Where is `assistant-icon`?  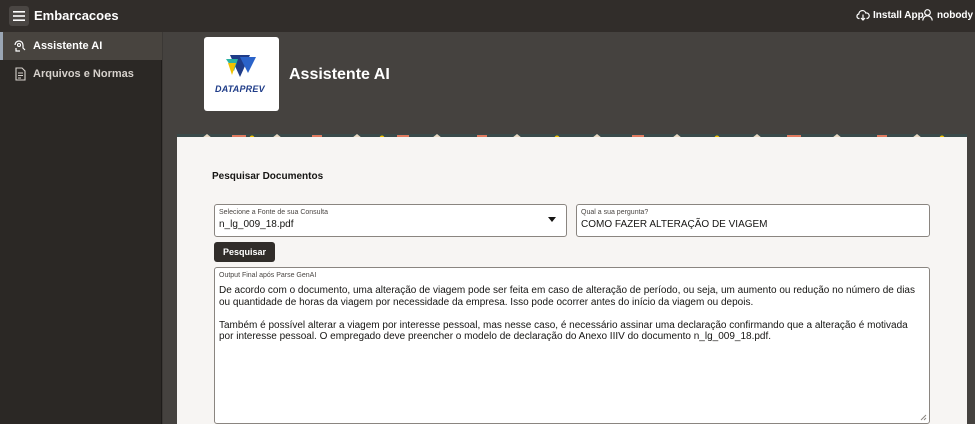
assistant-icon is located at coordinates (20, 46).